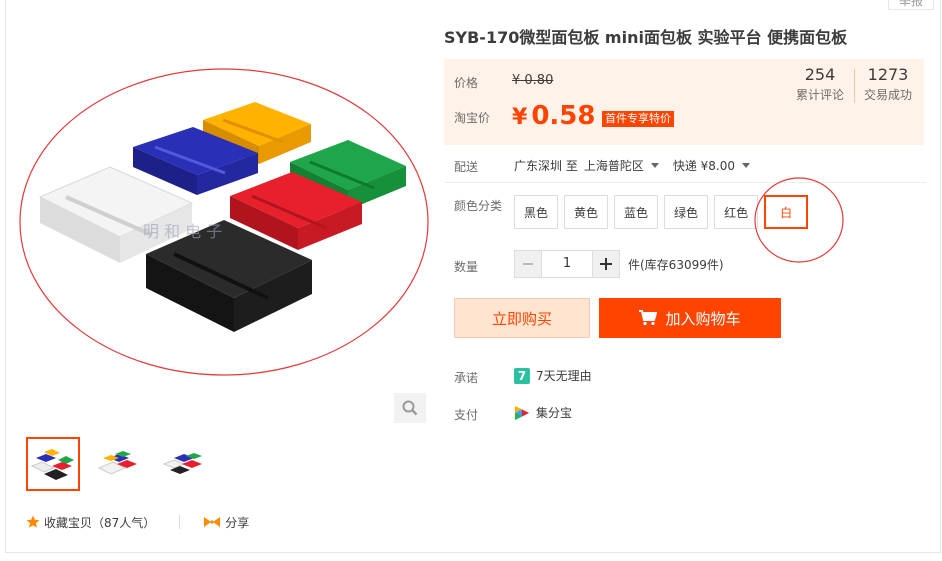 Image resolution: width=942 pixels, height=561 pixels. Describe the element at coordinates (212, 522) in the screenshot. I see `share-icon` at that location.